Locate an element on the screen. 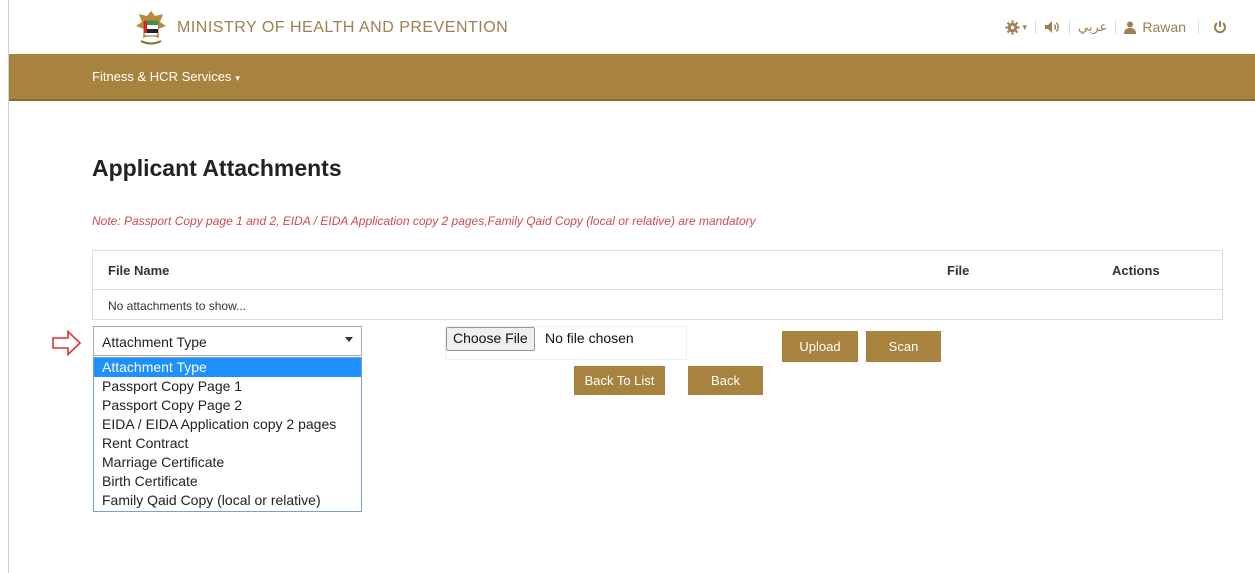 The height and width of the screenshot is (573, 1255). option-family-qaid: Family Qaid Copy (local or relative) is located at coordinates (227, 500).